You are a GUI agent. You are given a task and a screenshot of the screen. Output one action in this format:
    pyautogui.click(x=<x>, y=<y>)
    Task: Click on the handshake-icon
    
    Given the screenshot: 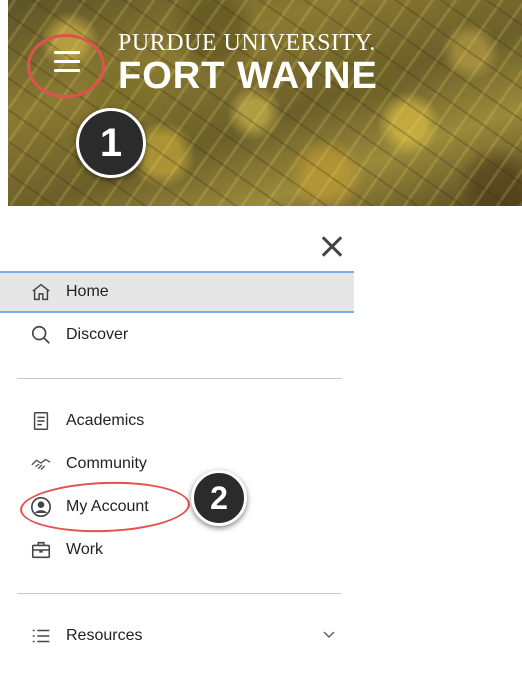 What is the action you would take?
    pyautogui.click(x=41, y=464)
    